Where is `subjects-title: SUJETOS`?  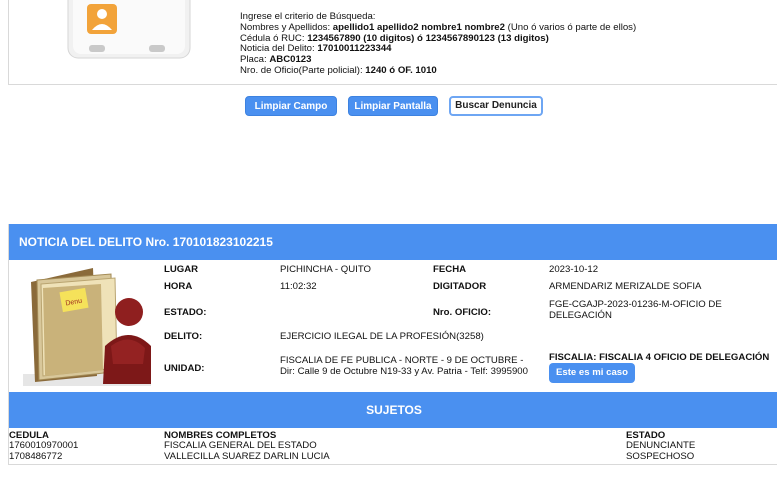 subjects-title: SUJETOS is located at coordinates (393, 410).